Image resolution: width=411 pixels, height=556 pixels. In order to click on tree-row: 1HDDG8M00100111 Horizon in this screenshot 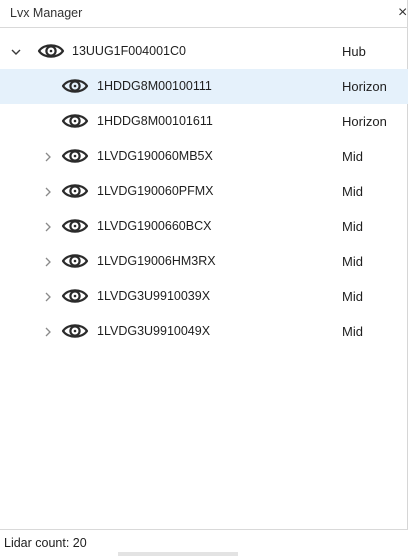, I will do `click(204, 86)`.